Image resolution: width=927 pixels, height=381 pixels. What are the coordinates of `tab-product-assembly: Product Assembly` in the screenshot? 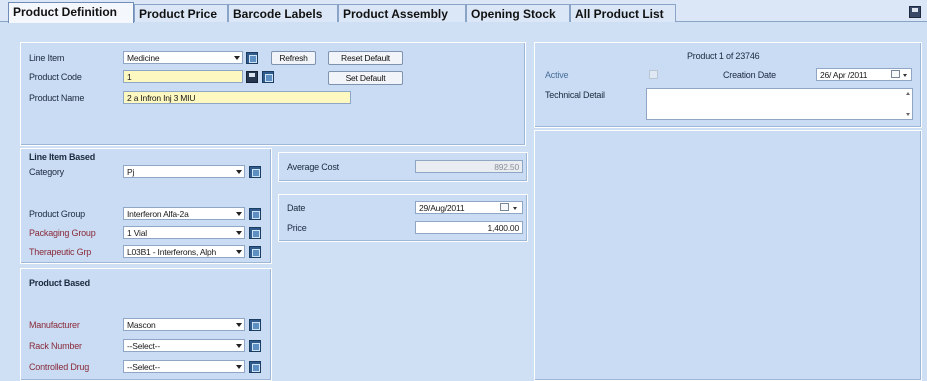 It's located at (402, 13).